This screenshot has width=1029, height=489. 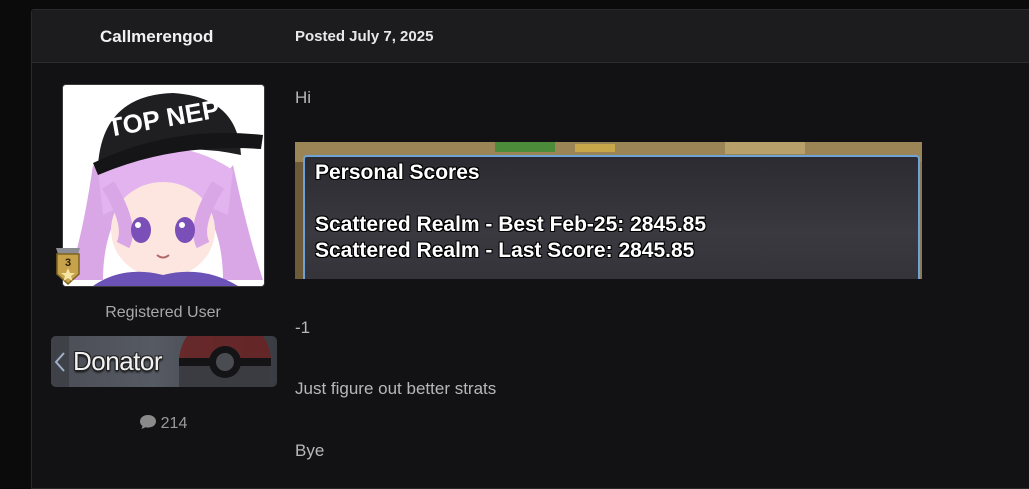 What do you see at coordinates (396, 388) in the screenshot?
I see `post-line-strats: Just figure out better strats` at bounding box center [396, 388].